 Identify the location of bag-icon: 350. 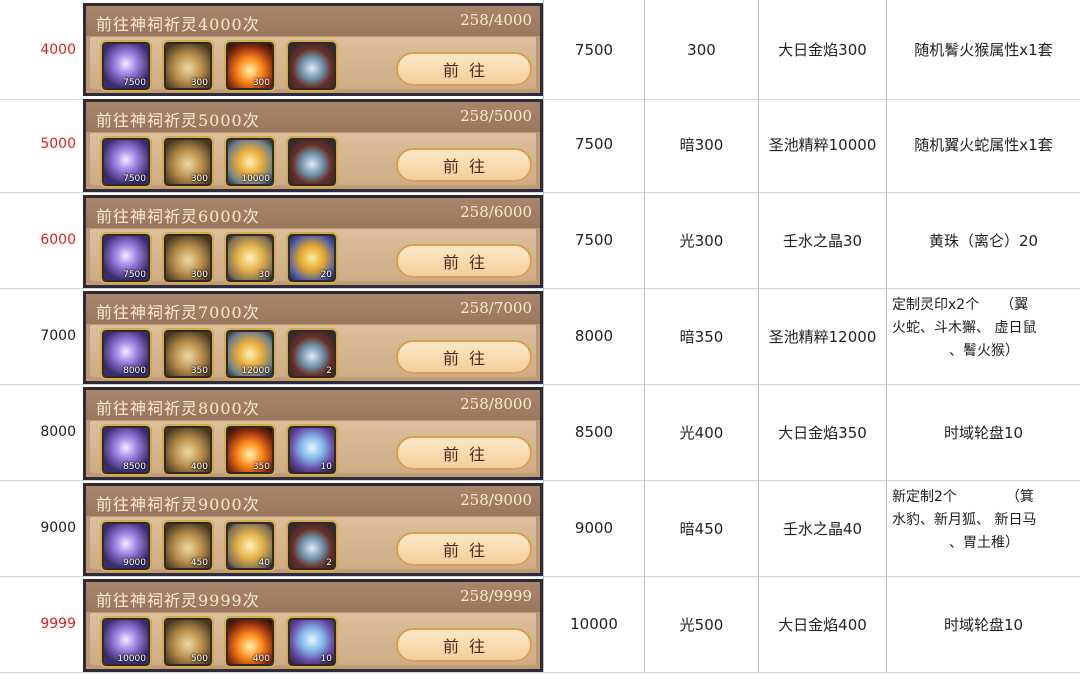
(188, 354).